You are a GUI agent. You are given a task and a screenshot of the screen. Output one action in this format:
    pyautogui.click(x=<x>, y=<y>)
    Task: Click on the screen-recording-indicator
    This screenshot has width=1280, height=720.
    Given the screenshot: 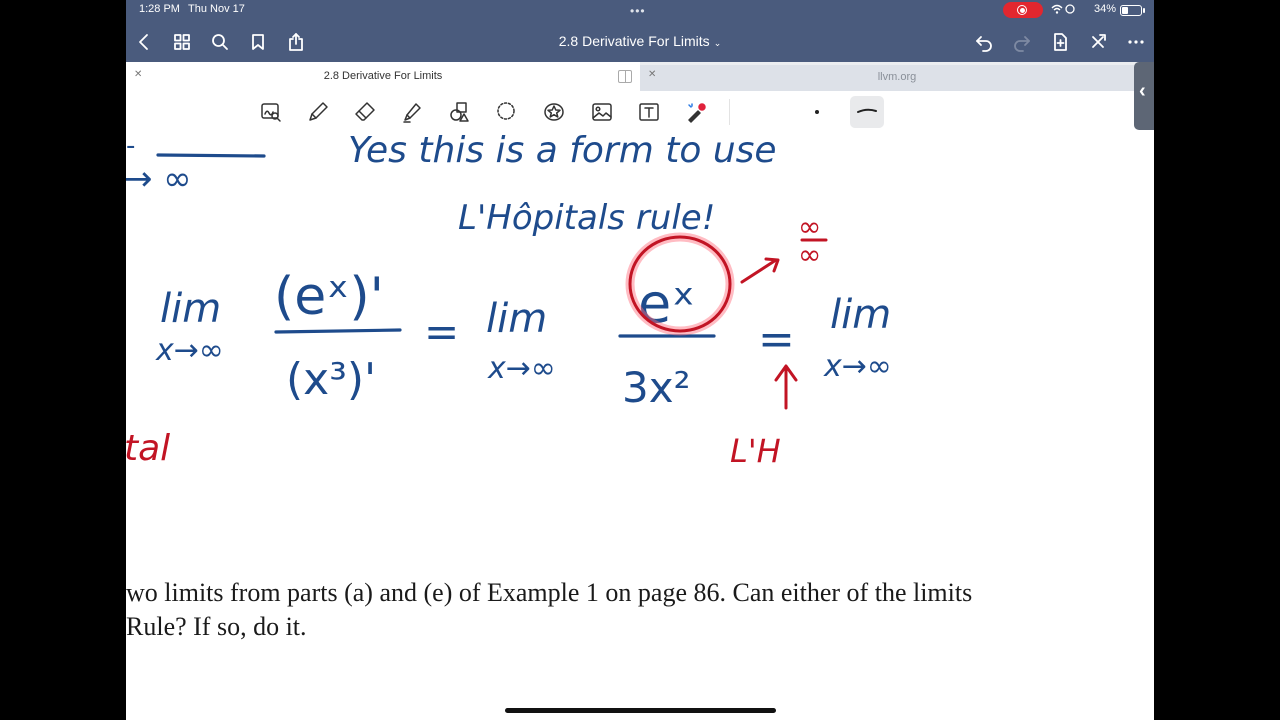 What is the action you would take?
    pyautogui.click(x=1023, y=10)
    